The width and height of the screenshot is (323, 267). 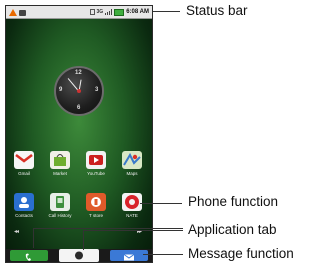 I want to click on warning-icon, so click(x=13, y=12).